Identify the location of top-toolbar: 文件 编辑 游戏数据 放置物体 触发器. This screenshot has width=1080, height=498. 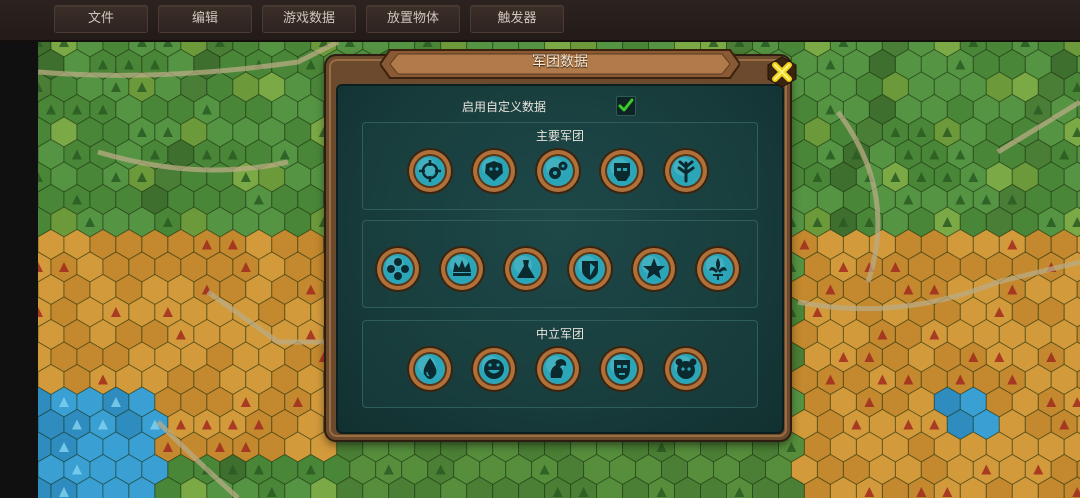
(540, 21).